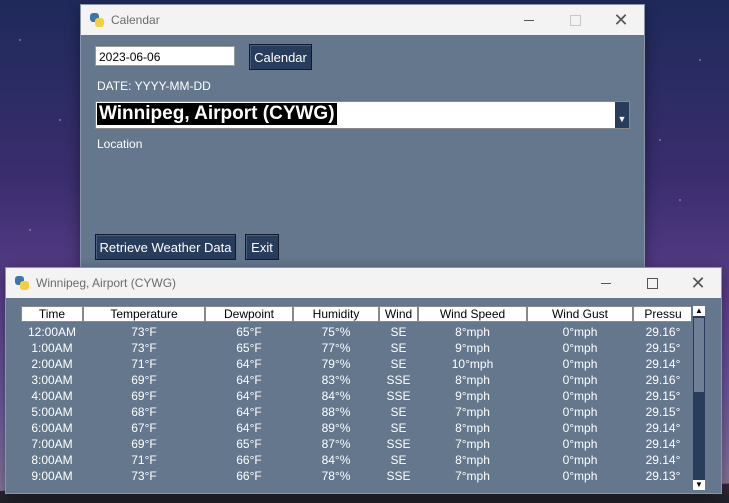  I want to click on table-cell: 78°%, so click(336, 476).